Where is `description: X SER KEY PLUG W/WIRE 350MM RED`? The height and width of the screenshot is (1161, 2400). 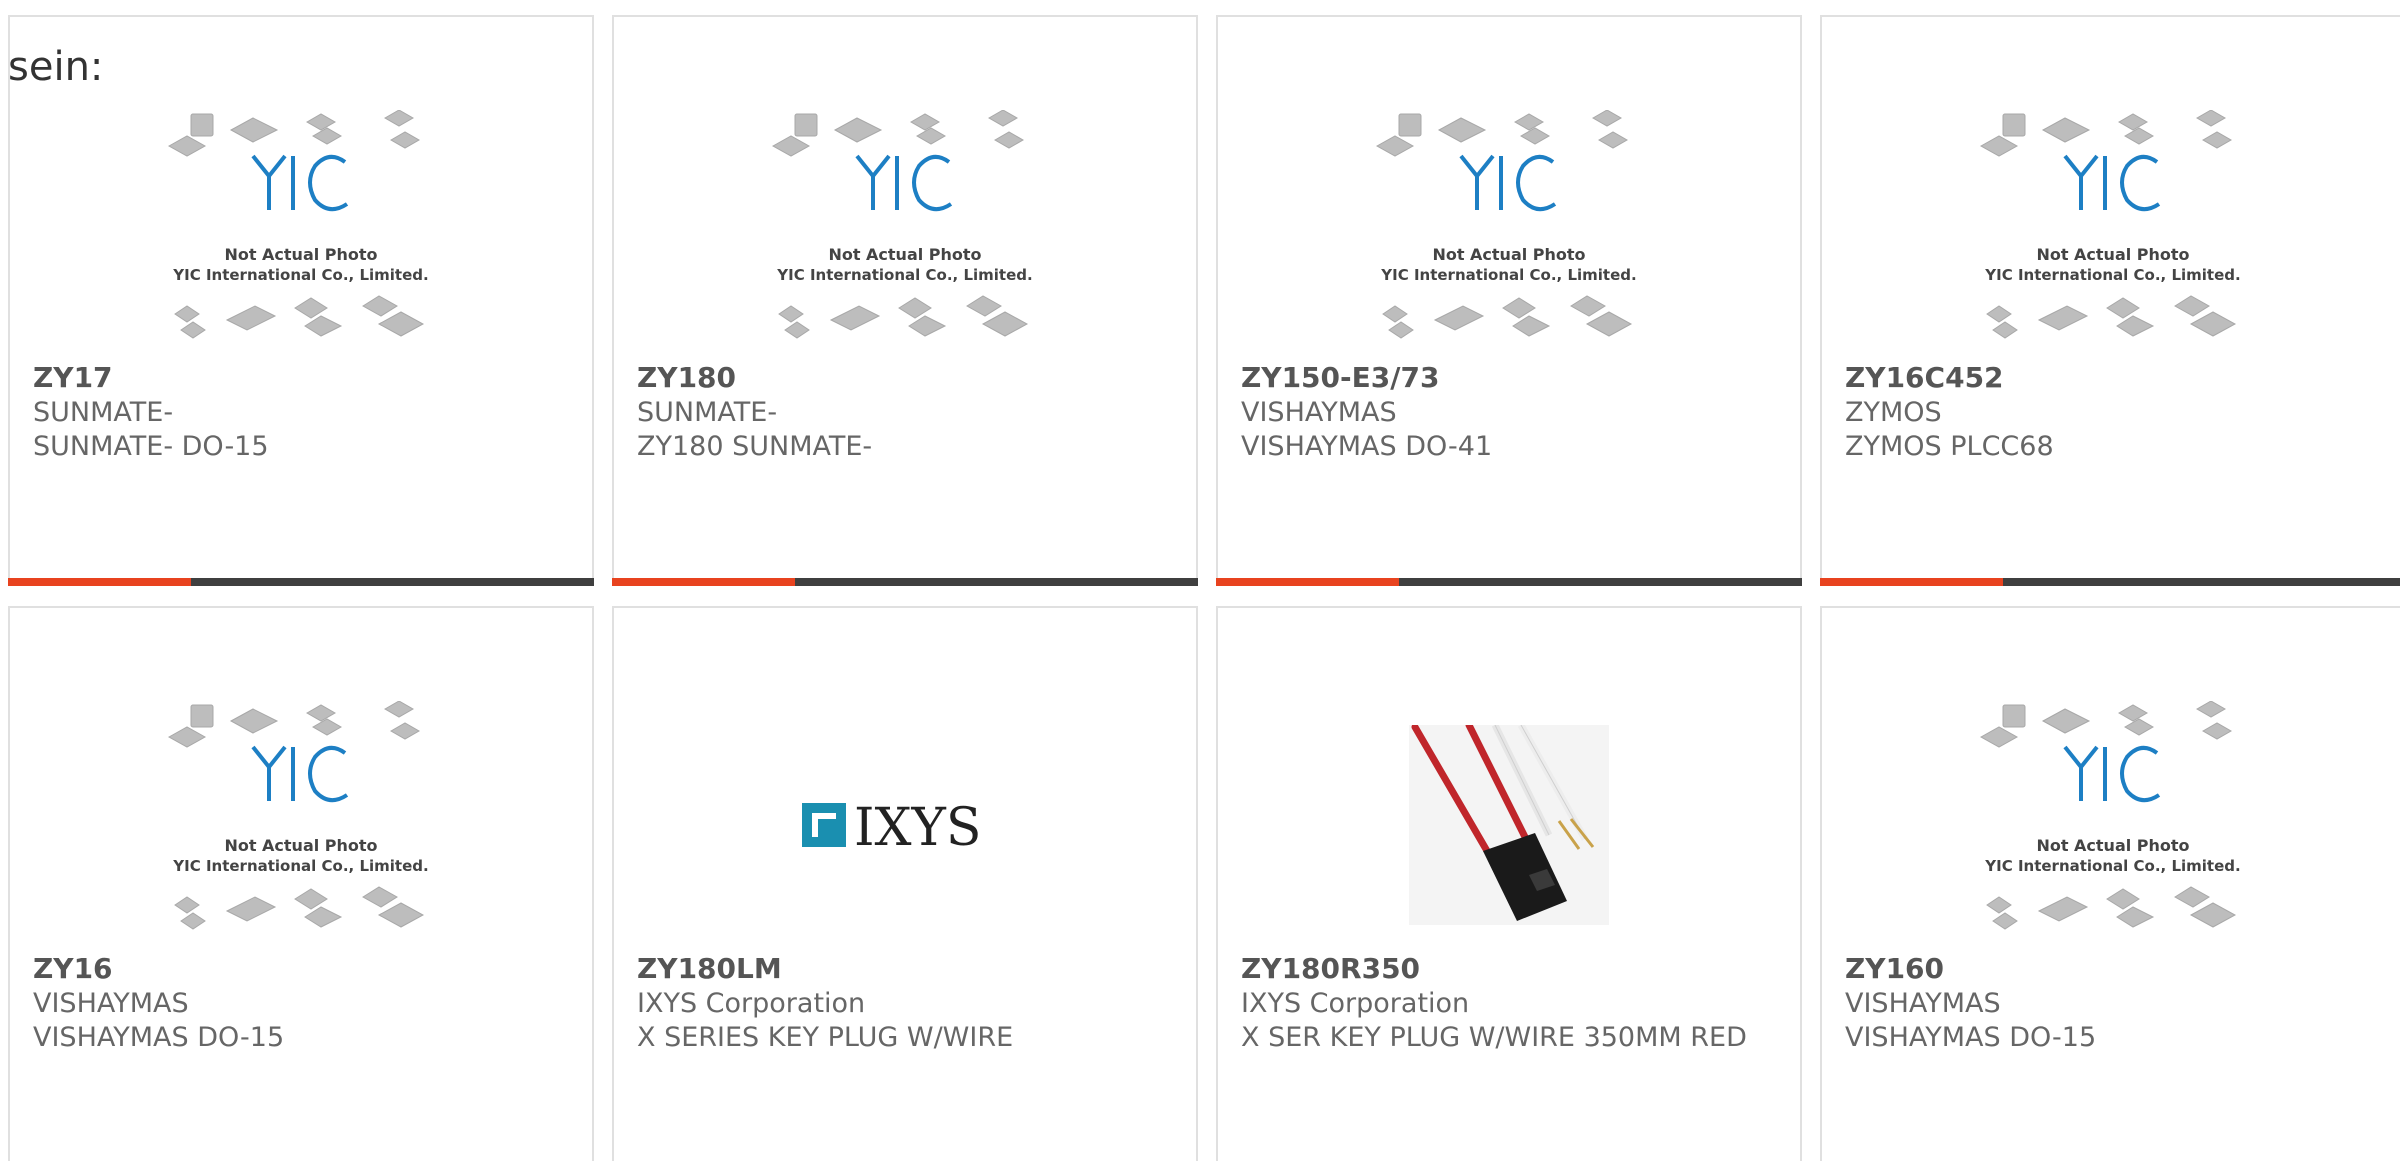 description: X SER KEY PLUG W/WIRE 350MM RED is located at coordinates (1494, 1037).